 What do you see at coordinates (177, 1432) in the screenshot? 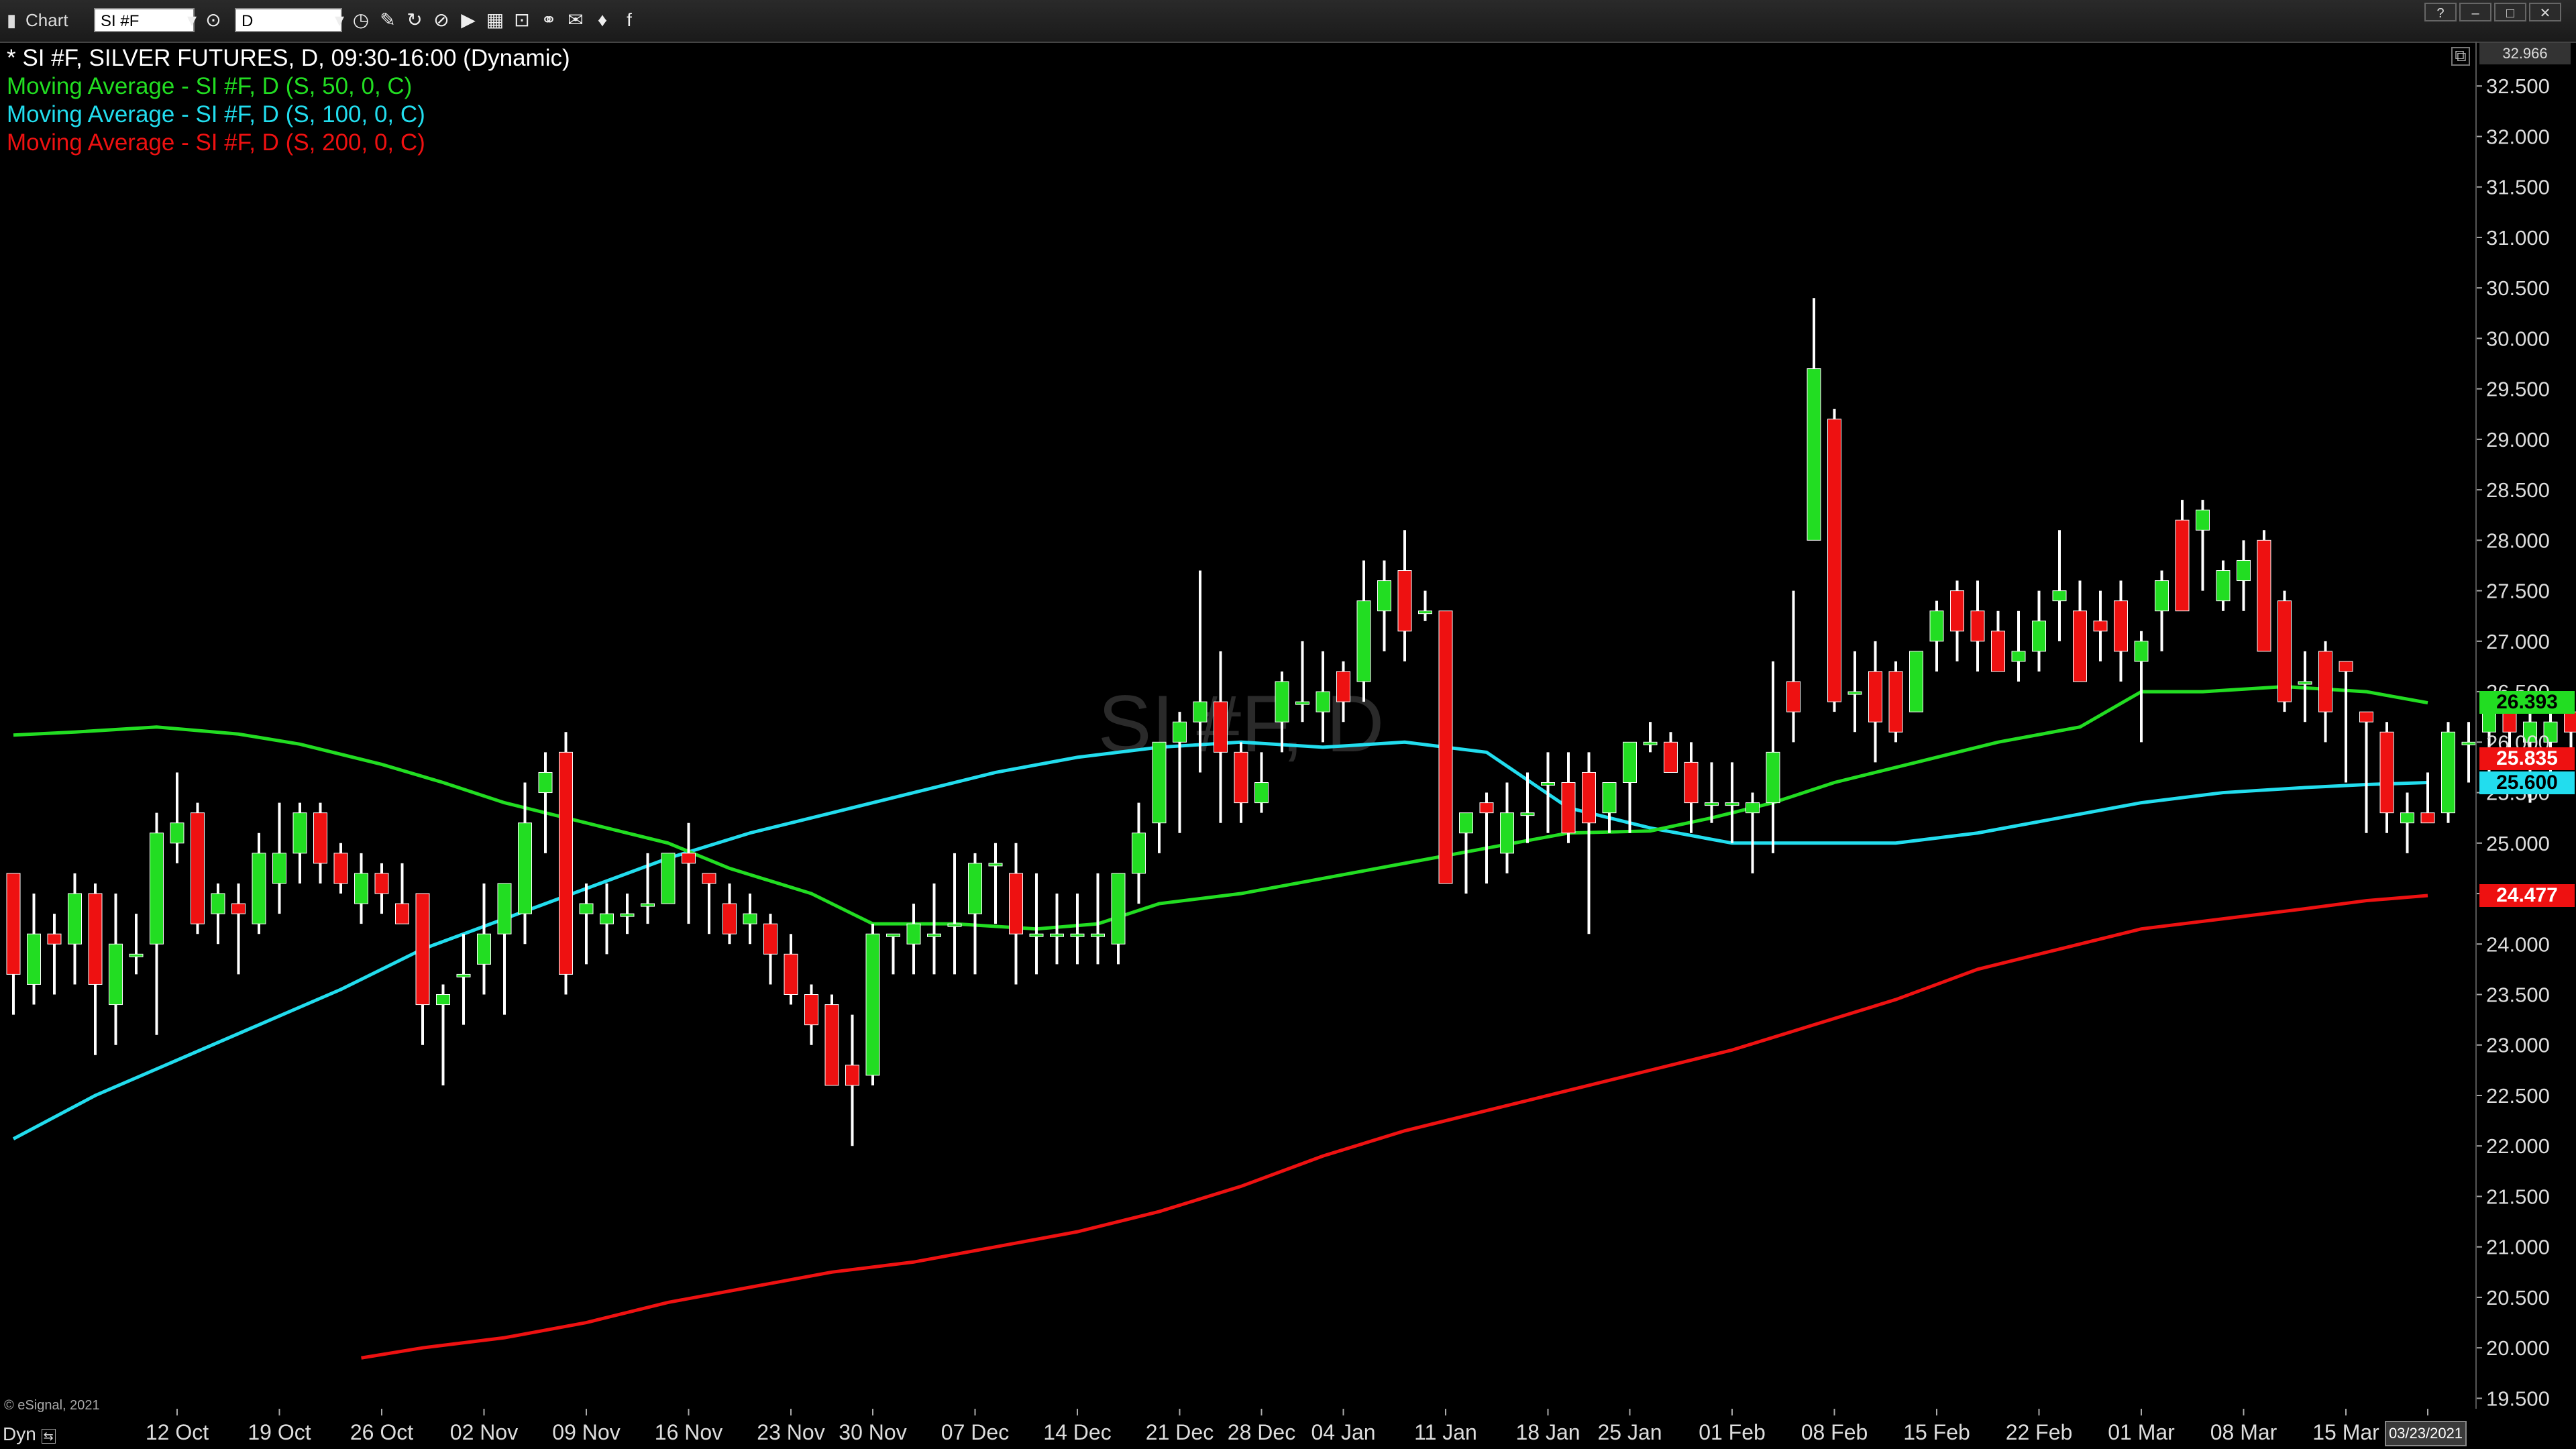
I see `x-tick-label: 12 Oct` at bounding box center [177, 1432].